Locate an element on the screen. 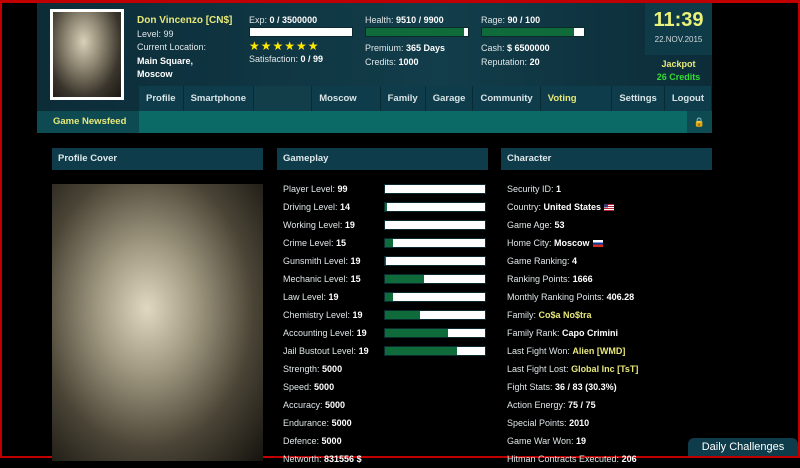  level-row: Gunsmith Level: 19 is located at coordinates (385, 261).